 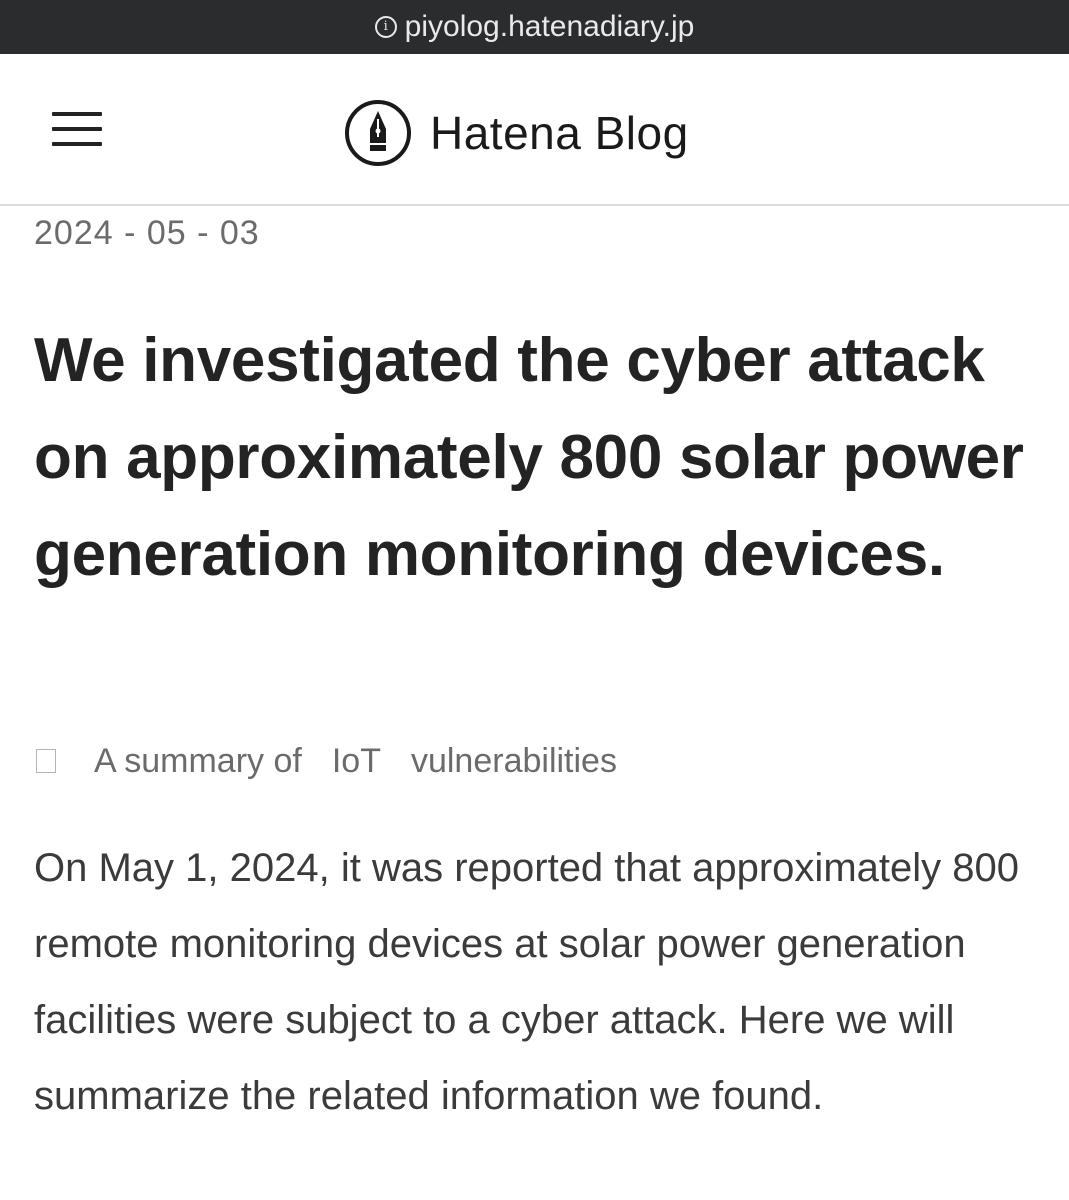 What do you see at coordinates (77, 129) in the screenshot?
I see `hamburger-menu-icon` at bounding box center [77, 129].